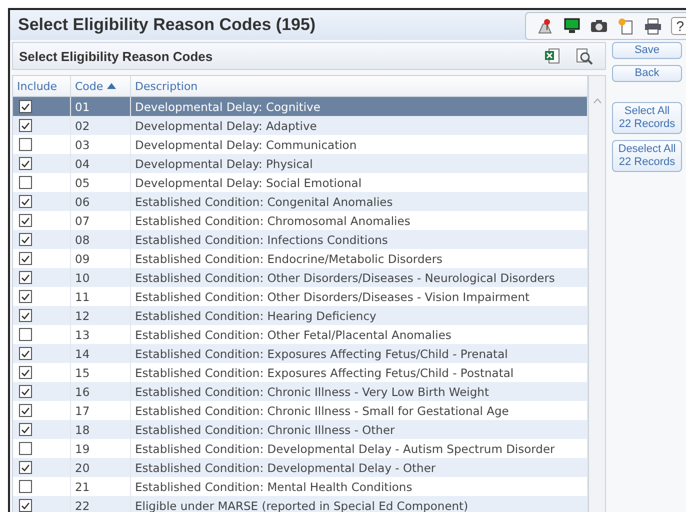 This screenshot has height=512, width=686. What do you see at coordinates (300, 125) in the screenshot?
I see `table-row: 02 Developmental Delay: Adaptive` at bounding box center [300, 125].